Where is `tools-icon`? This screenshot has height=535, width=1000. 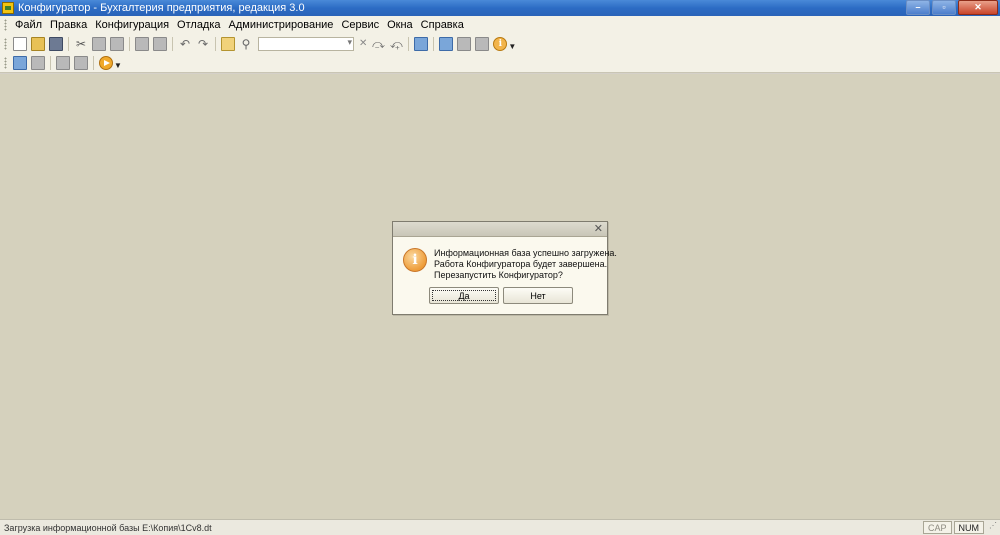 tools-icon is located at coordinates (446, 43).